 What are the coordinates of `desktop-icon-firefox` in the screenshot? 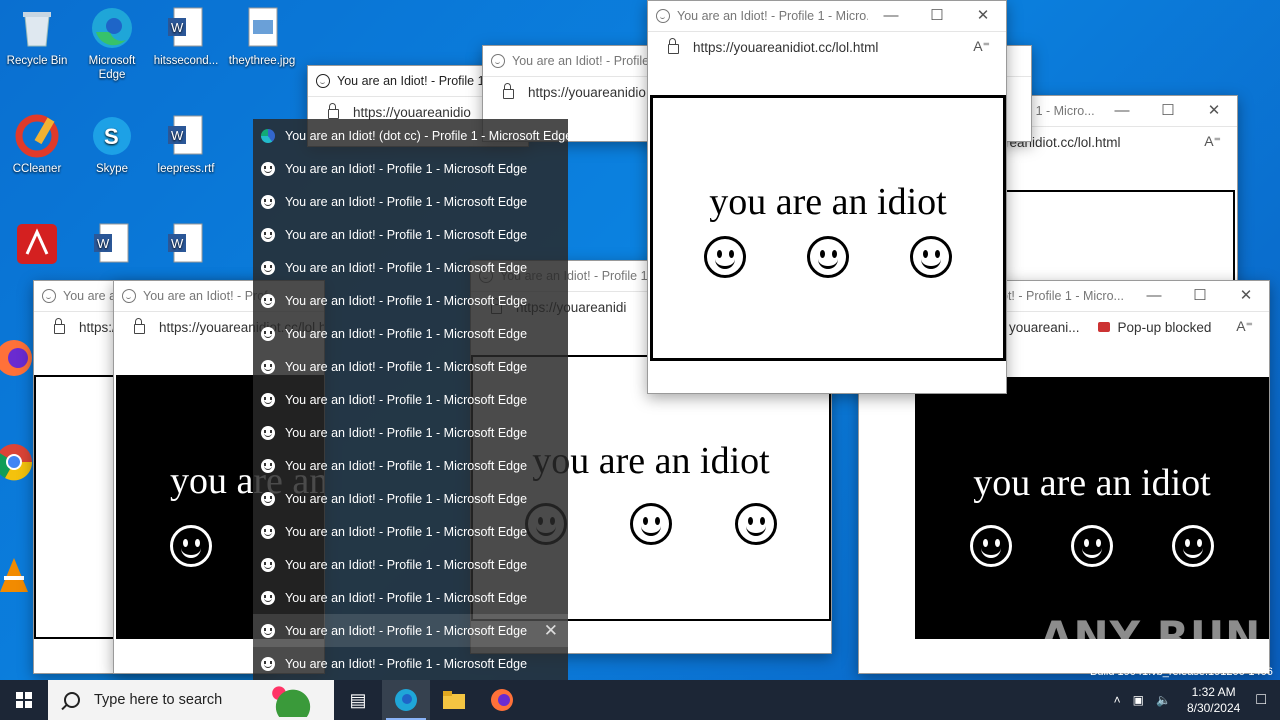 It's located at (16, 360).